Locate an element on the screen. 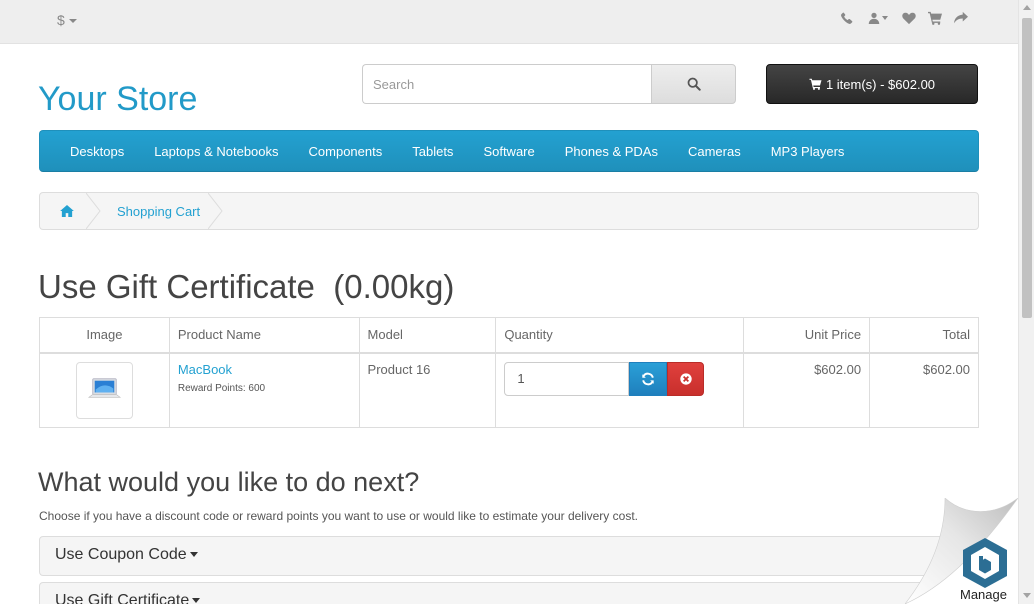  total-cell: $602.00 is located at coordinates (924, 390).